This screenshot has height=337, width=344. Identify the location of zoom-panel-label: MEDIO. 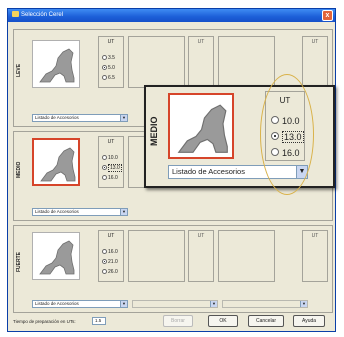
(154, 131).